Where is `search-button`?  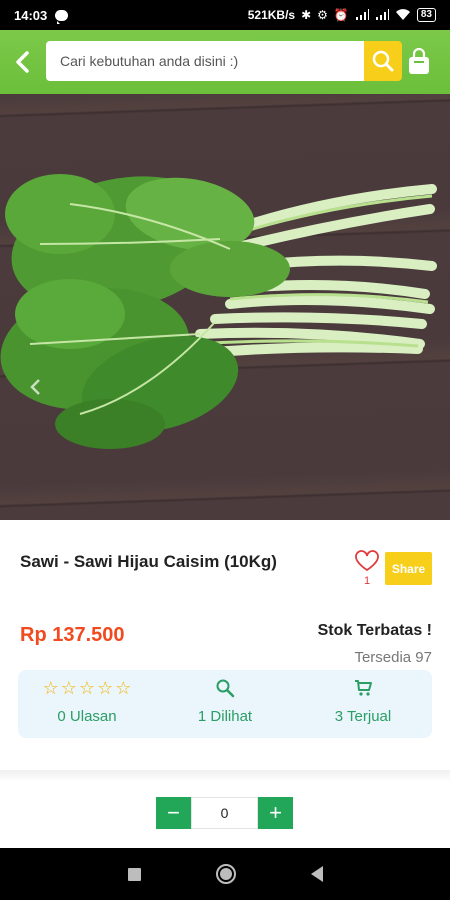
search-button is located at coordinates (383, 61).